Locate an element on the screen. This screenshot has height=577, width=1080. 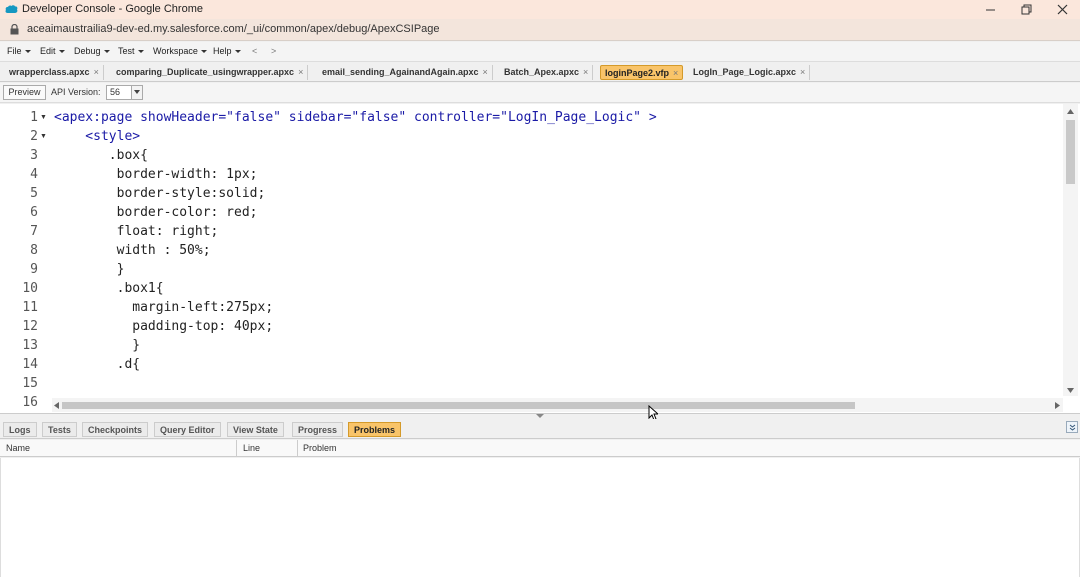
code-line: .d{ is located at coordinates (97, 364).